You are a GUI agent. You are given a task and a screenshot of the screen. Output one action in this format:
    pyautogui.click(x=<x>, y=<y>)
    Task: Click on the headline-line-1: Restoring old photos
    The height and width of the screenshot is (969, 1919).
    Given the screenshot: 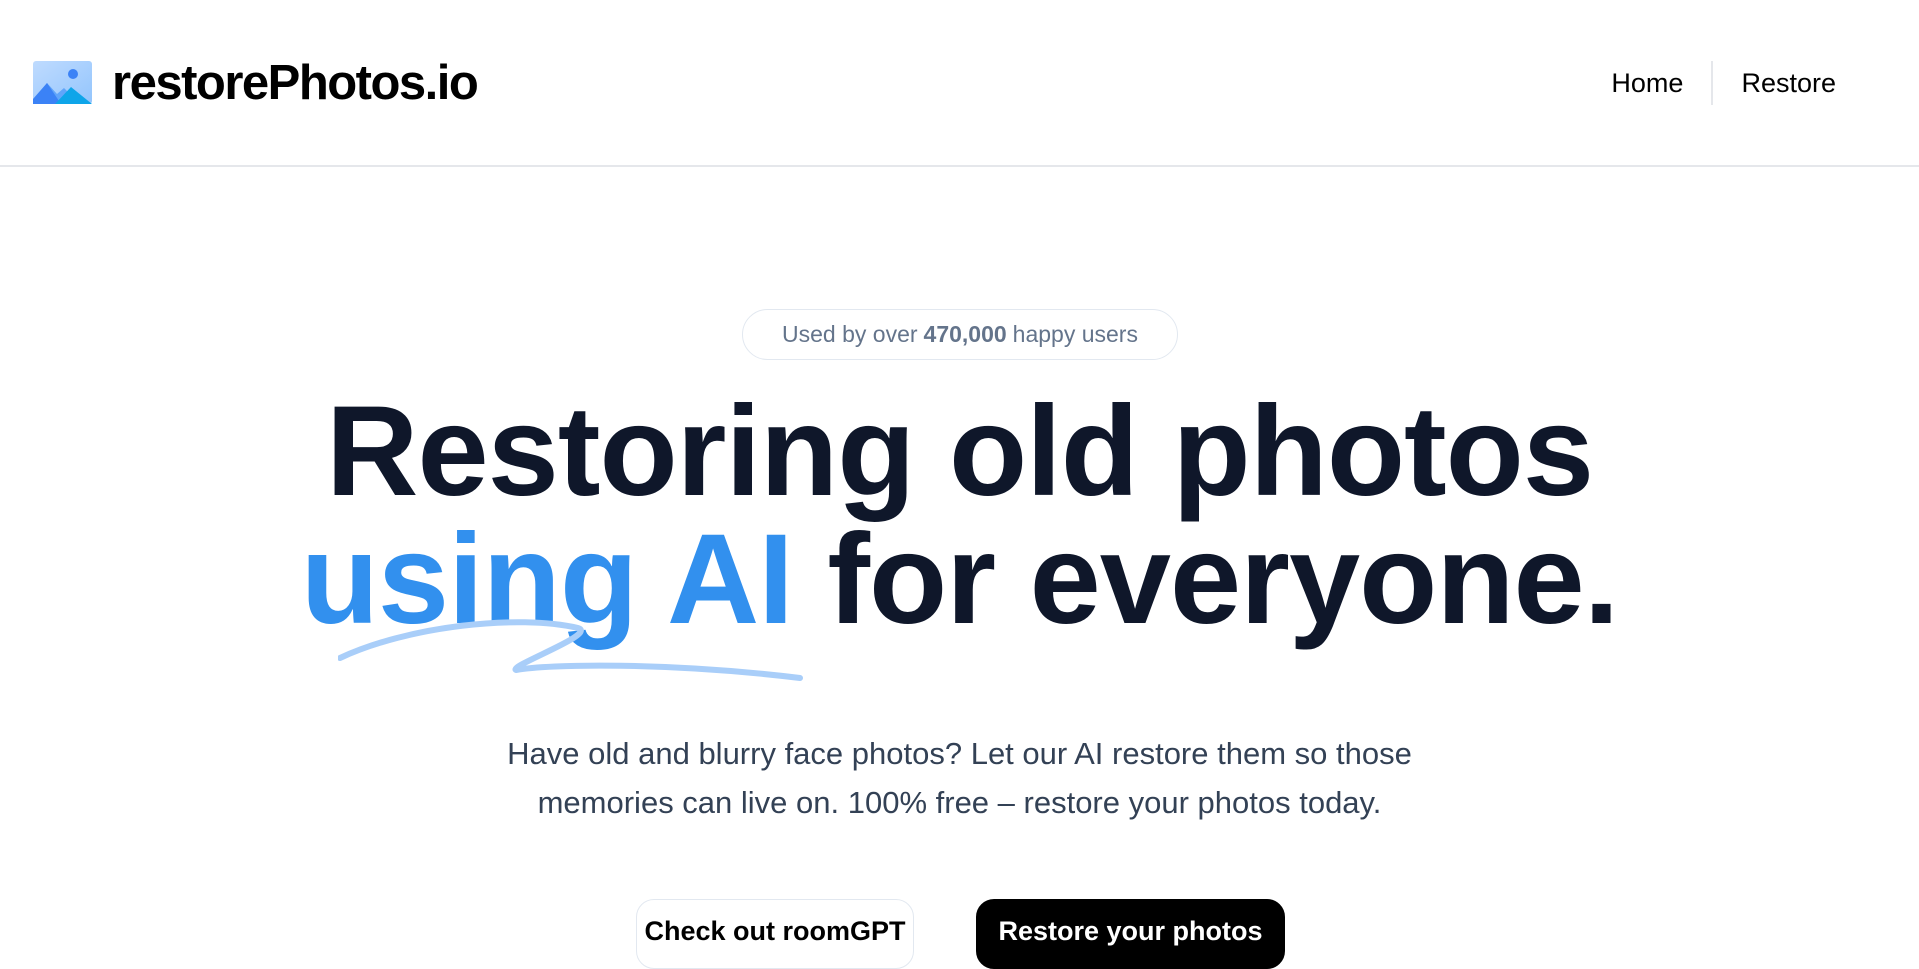 What is the action you would take?
    pyautogui.click(x=960, y=451)
    